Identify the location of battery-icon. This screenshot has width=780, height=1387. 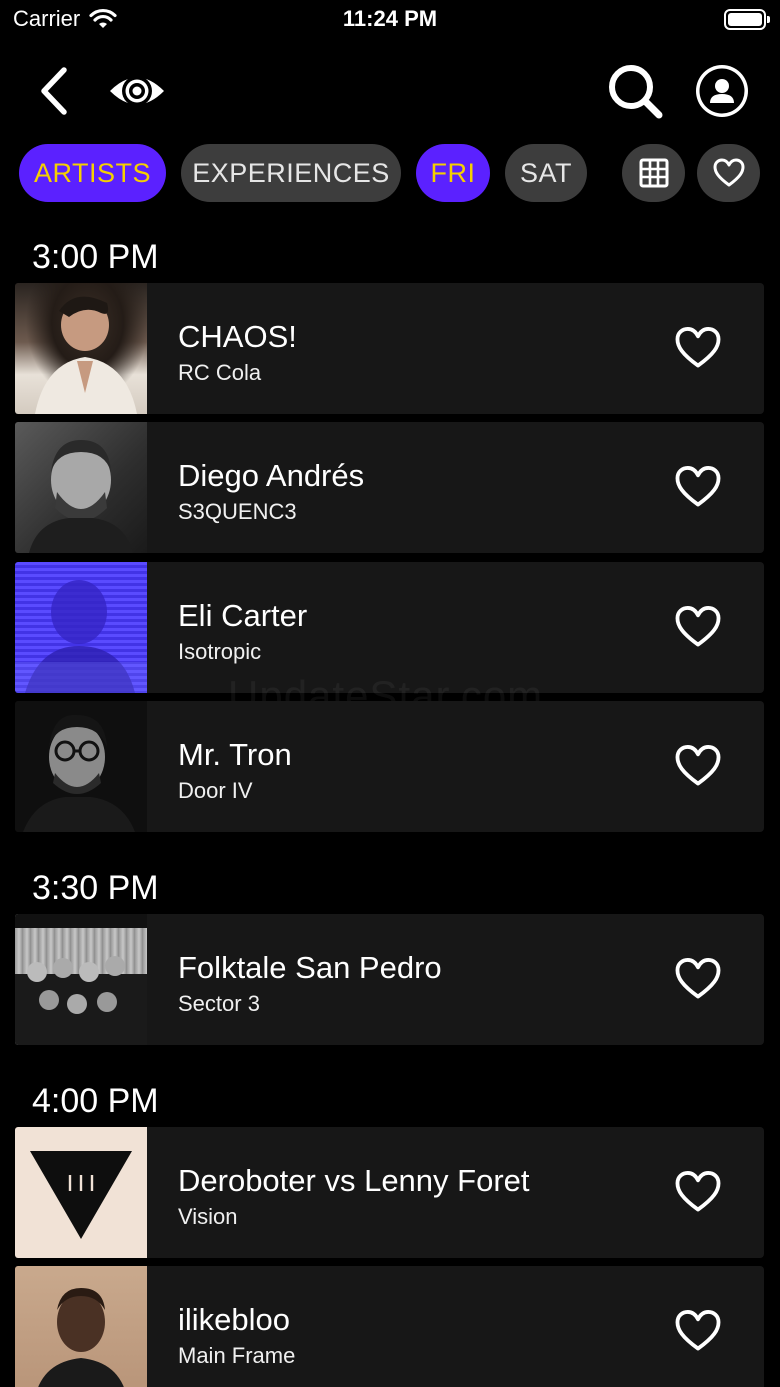
(747, 19).